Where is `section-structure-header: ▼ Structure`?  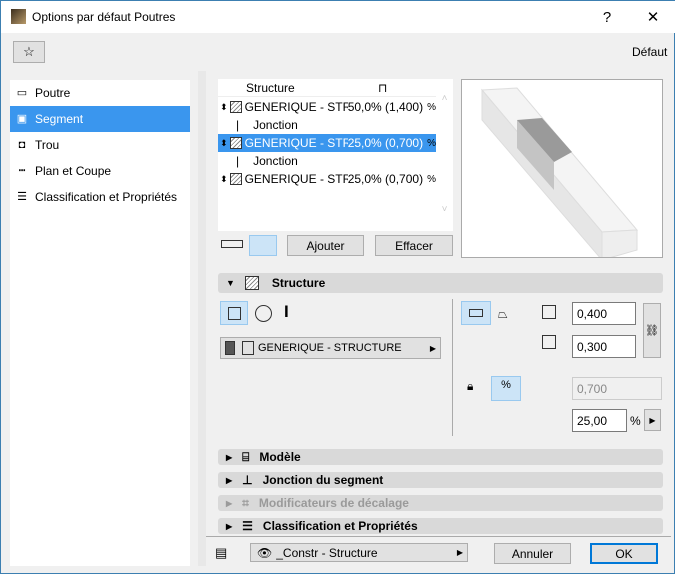
section-structure-header: ▼ Structure is located at coordinates (440, 283).